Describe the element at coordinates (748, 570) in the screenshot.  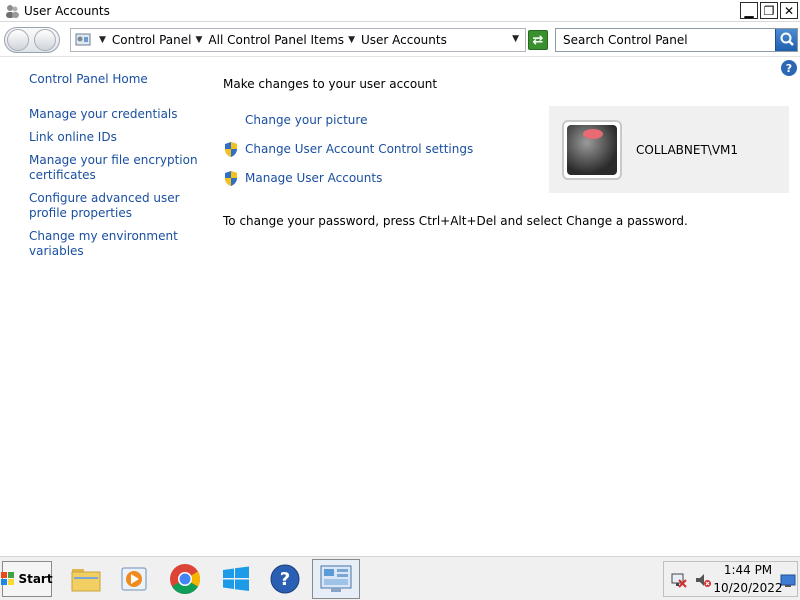
I see `clock-time: 1:44 PM` at that location.